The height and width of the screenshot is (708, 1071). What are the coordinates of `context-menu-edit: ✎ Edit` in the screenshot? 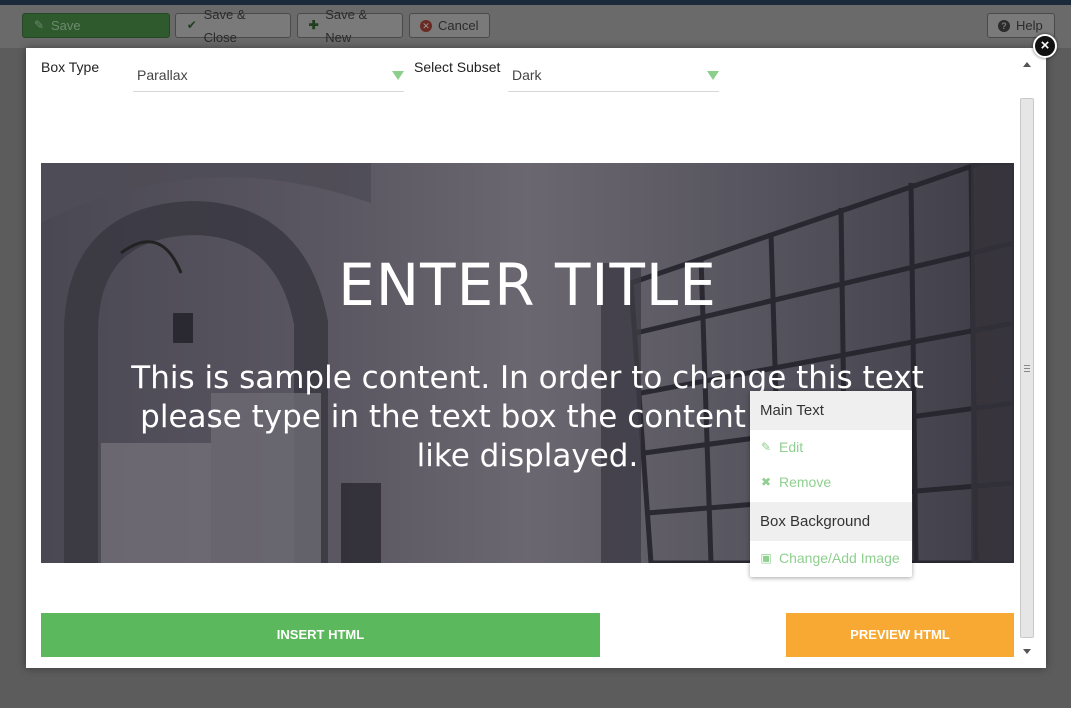 It's located at (831, 447).